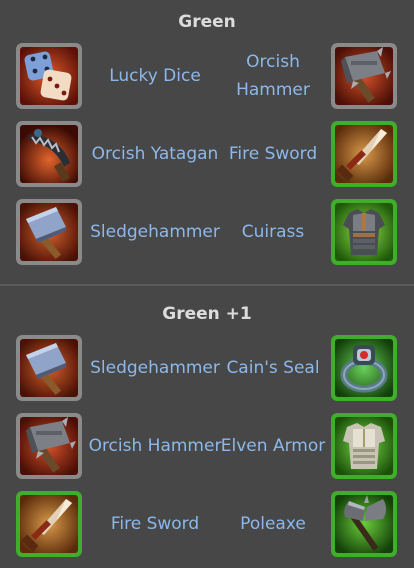 This screenshot has width=414, height=568. I want to click on item-row: Fire Sword Poleaxe, so click(207, 524).